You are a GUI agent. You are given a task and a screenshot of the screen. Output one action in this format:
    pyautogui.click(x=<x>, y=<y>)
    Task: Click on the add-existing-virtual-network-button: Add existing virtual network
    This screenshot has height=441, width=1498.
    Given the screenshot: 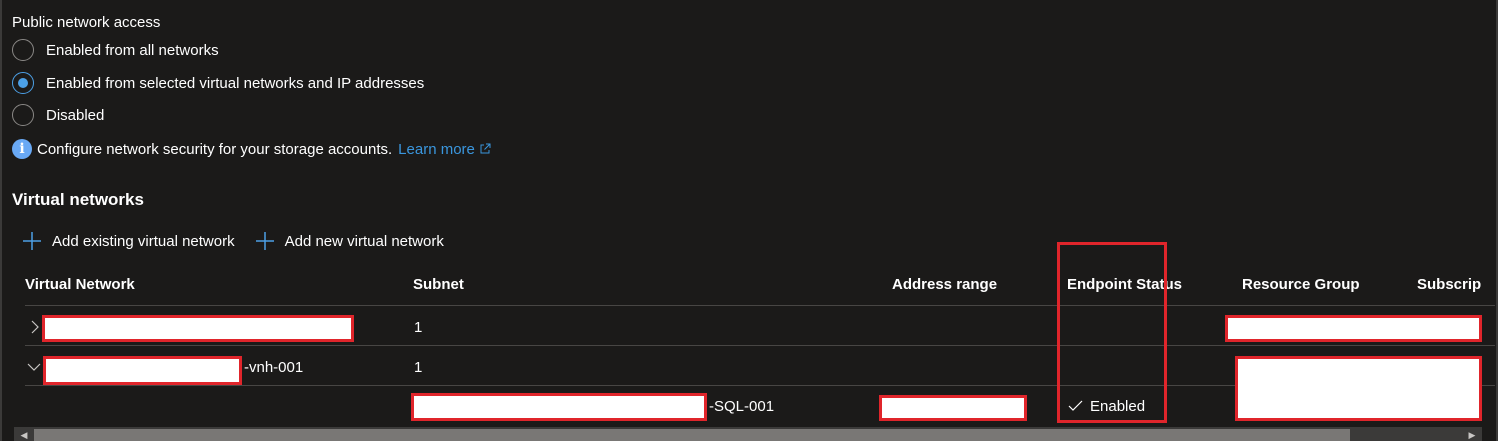 What is the action you would take?
    pyautogui.click(x=128, y=241)
    